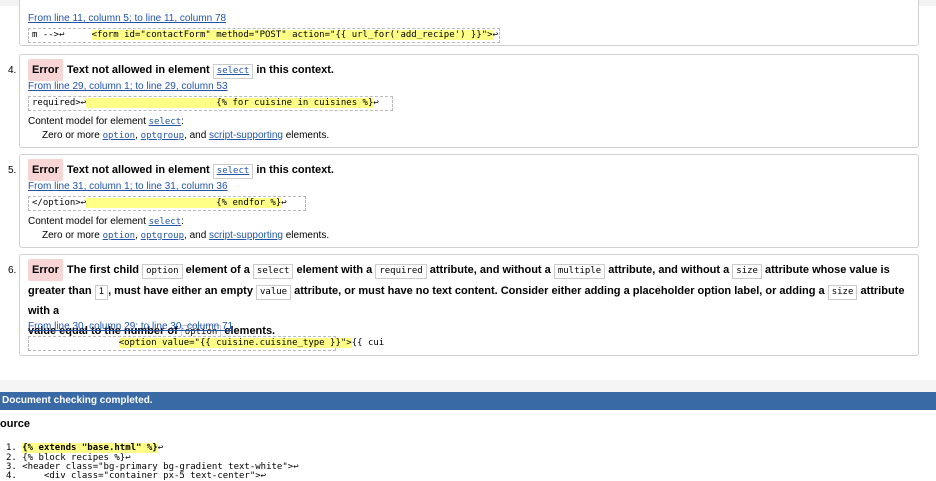 This screenshot has width=936, height=481. What do you see at coordinates (15, 424) in the screenshot?
I see `source-heading: ource` at bounding box center [15, 424].